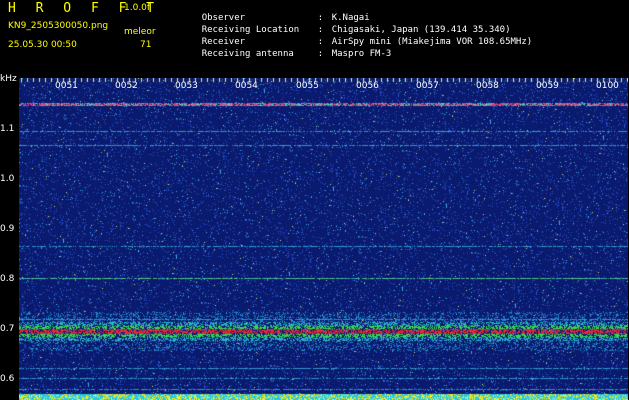  Describe the element at coordinates (140, 32) in the screenshot. I see `counter-label: meleor` at that location.